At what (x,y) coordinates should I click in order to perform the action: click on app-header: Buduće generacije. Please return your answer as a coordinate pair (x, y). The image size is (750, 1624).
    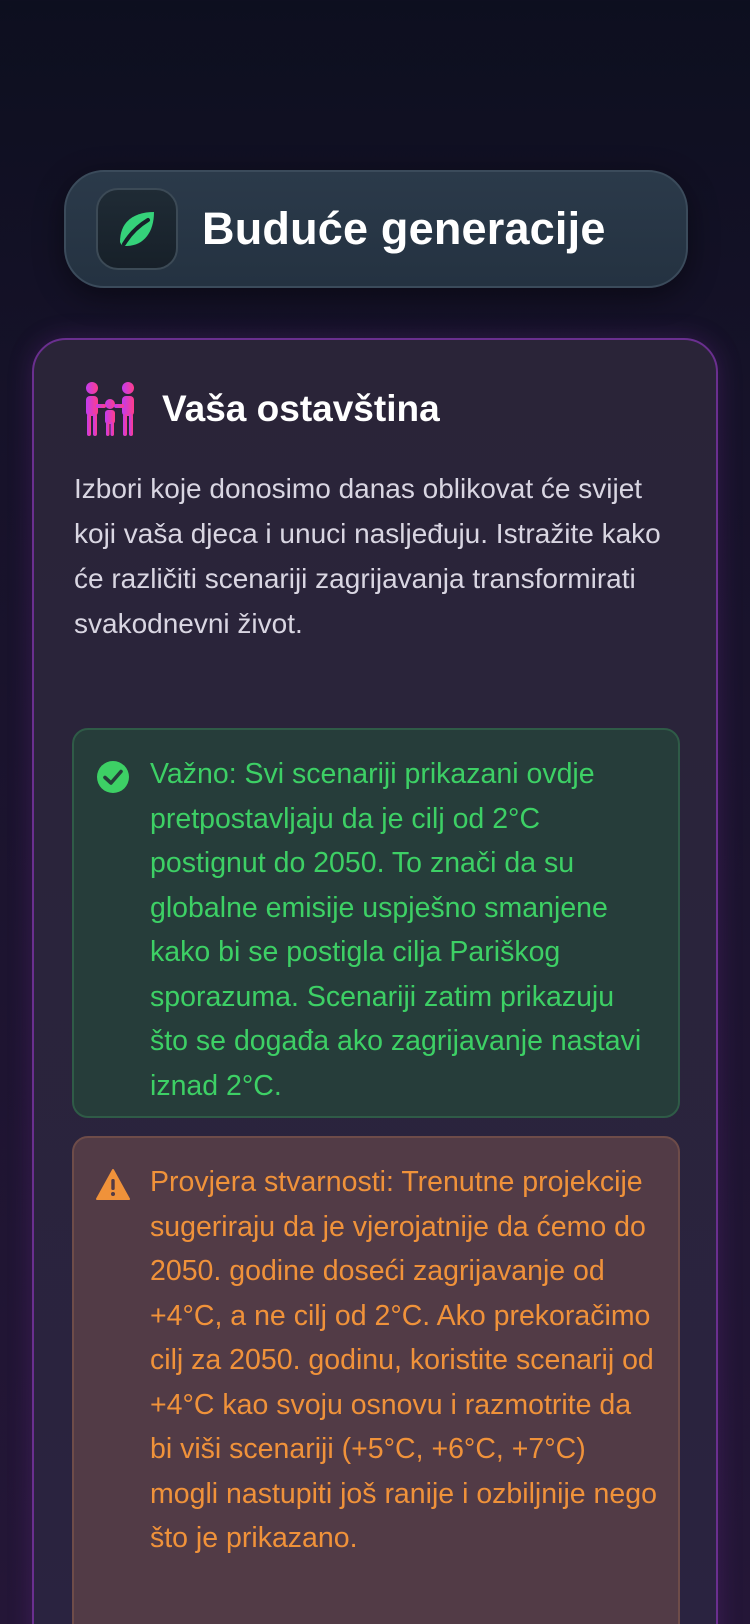
    Looking at the image, I should click on (376, 229).